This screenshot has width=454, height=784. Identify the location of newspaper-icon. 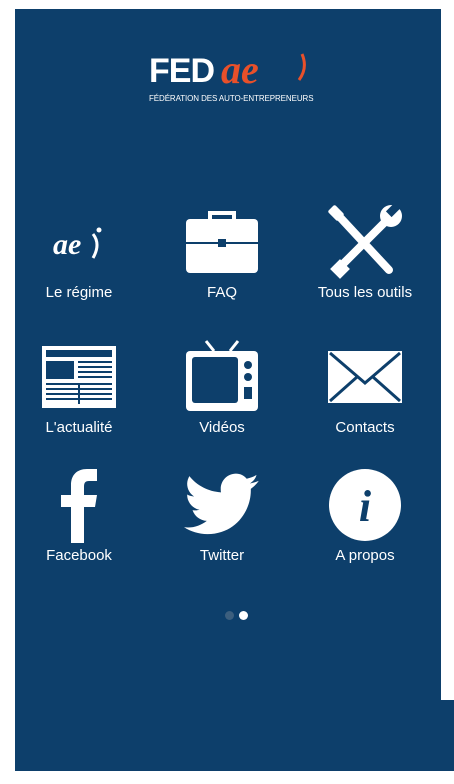
(79, 377).